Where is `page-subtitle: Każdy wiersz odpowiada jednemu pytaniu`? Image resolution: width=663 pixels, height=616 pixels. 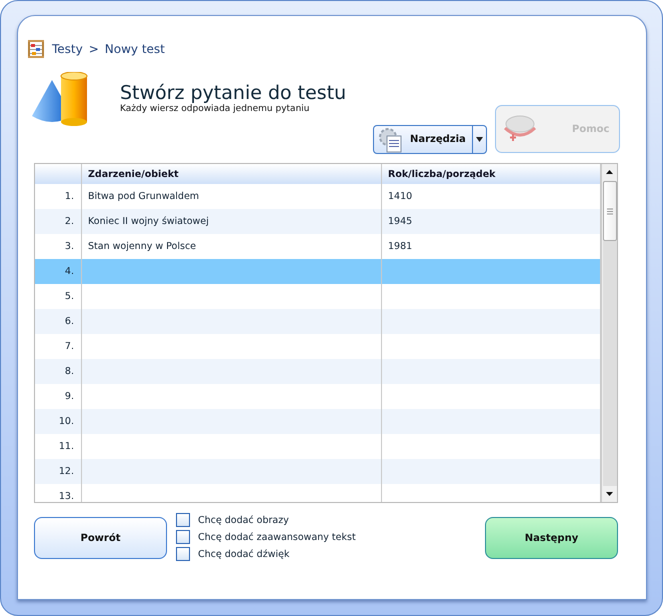 page-subtitle: Każdy wiersz odpowiada jednemu pytaniu is located at coordinates (215, 109).